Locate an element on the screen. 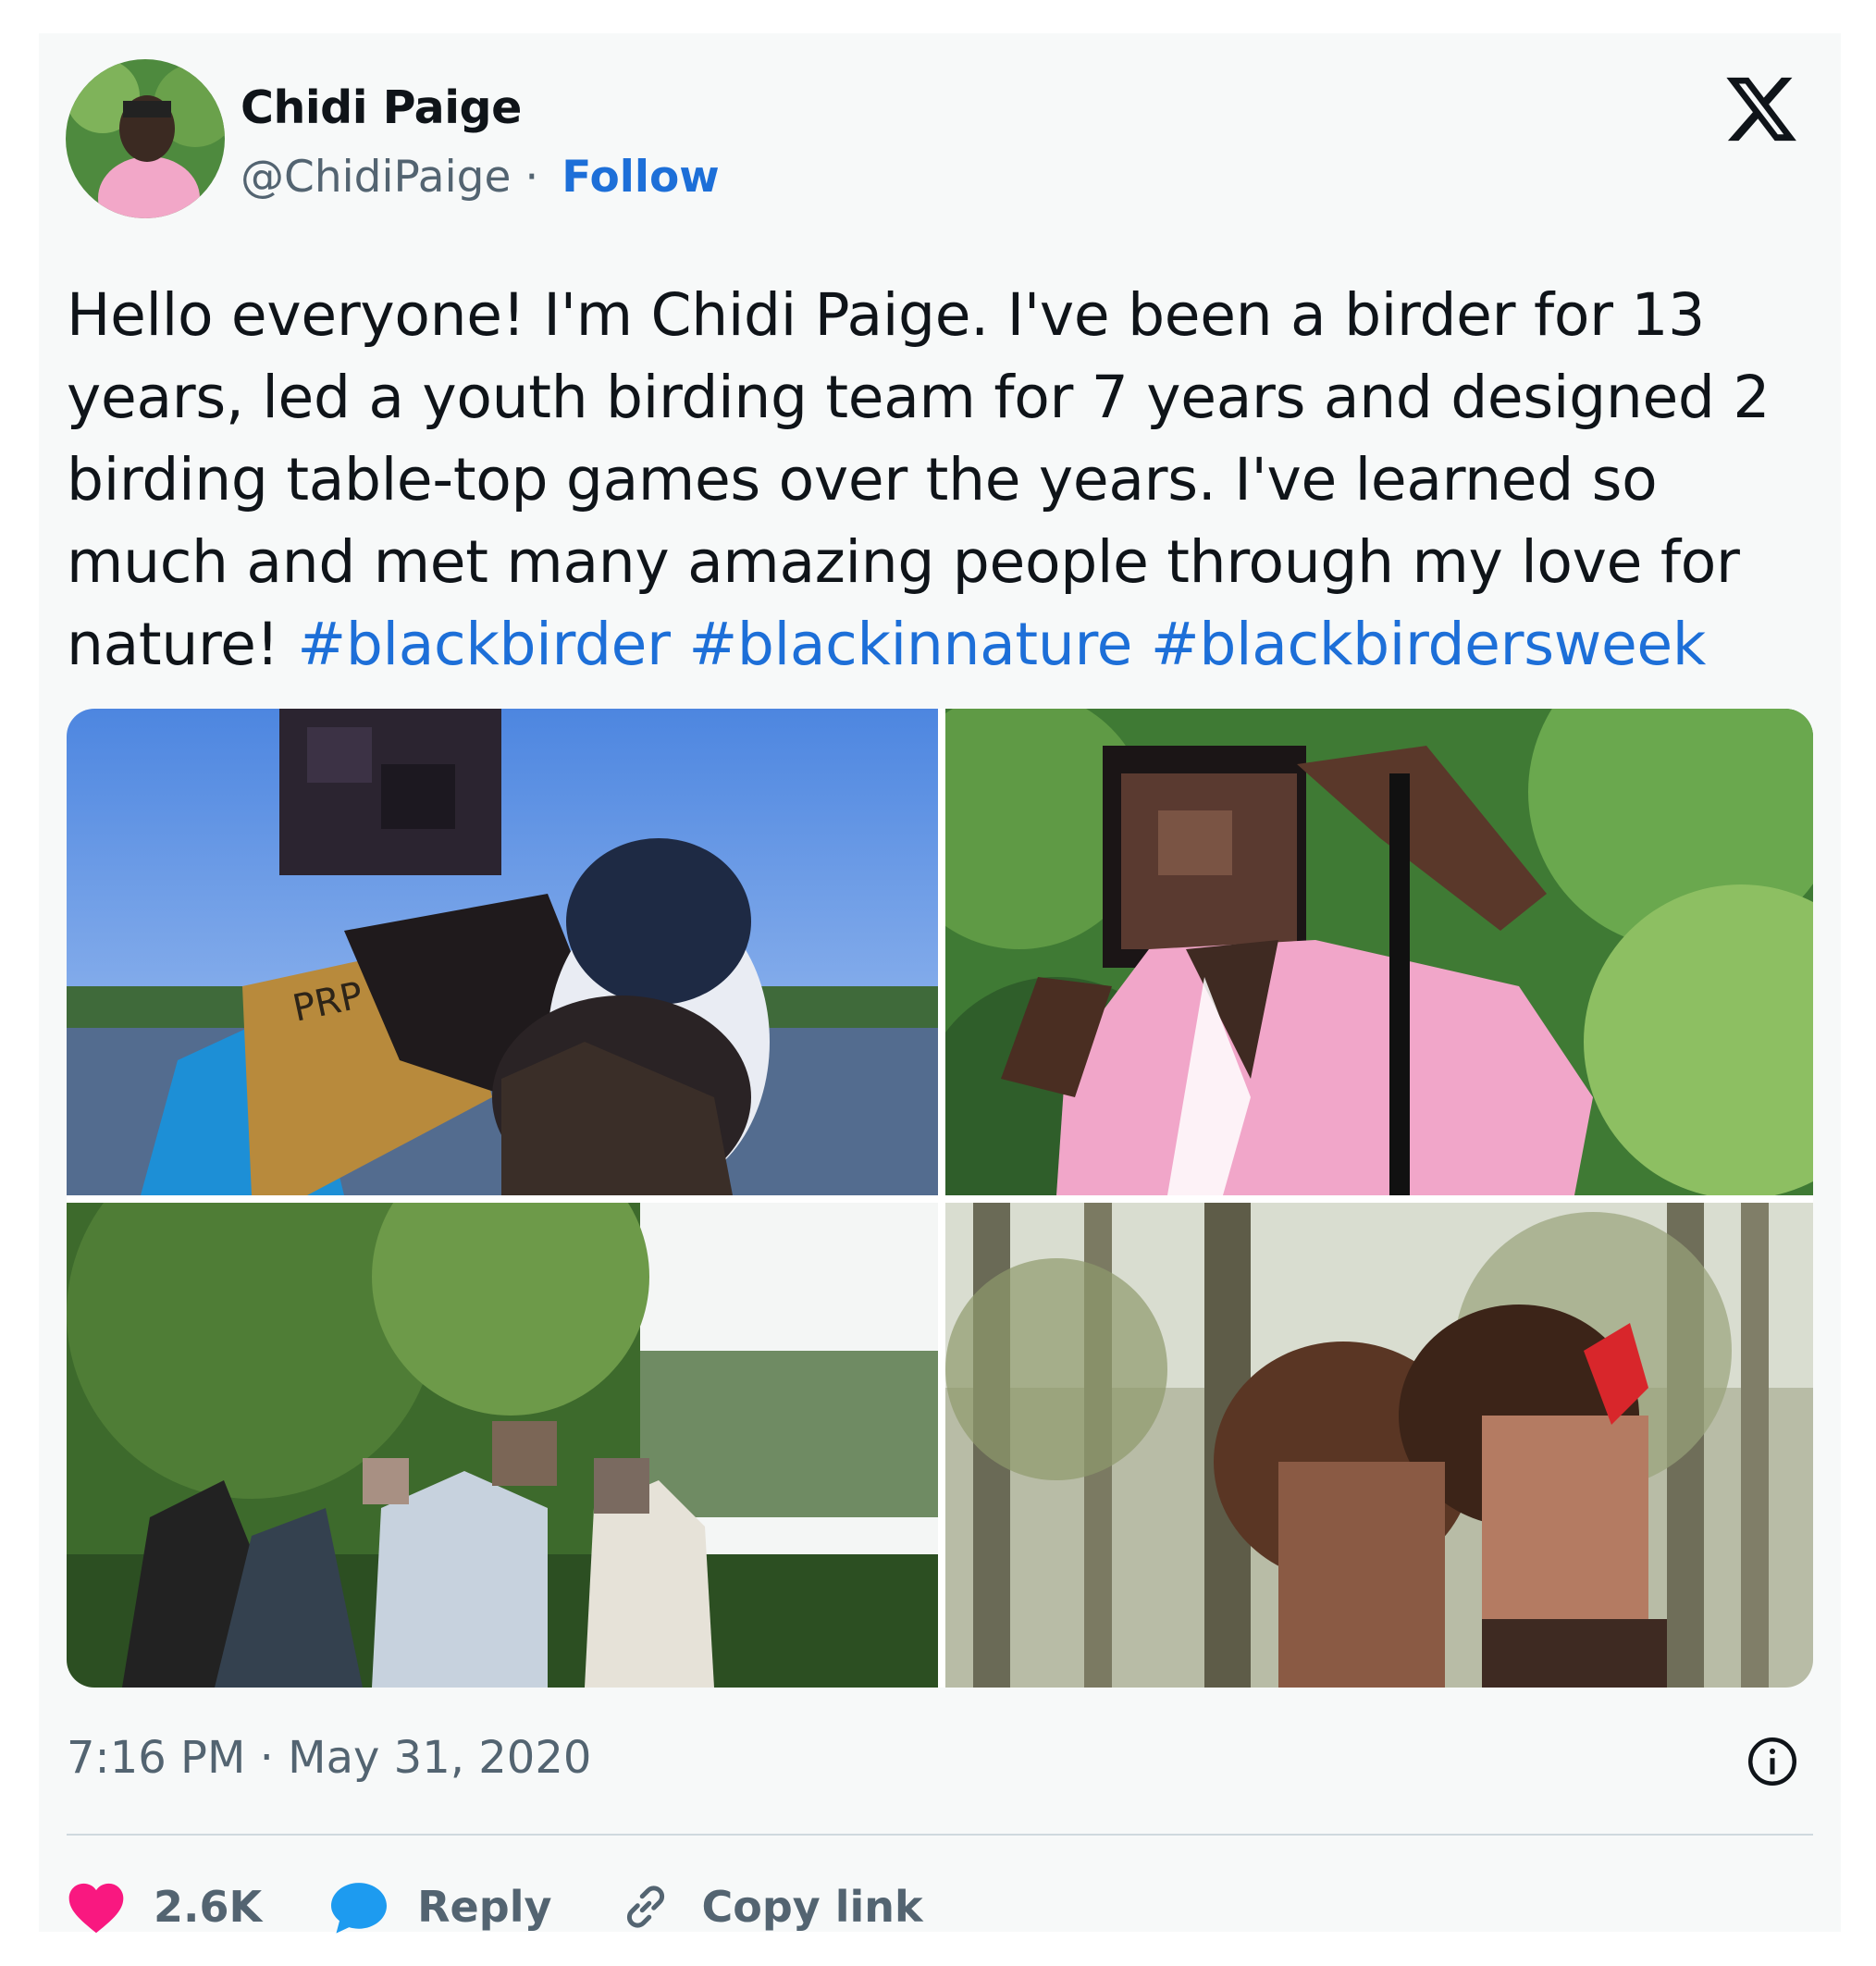  action-bar: 2.6K Reply Copy link is located at coordinates (528, 1906).